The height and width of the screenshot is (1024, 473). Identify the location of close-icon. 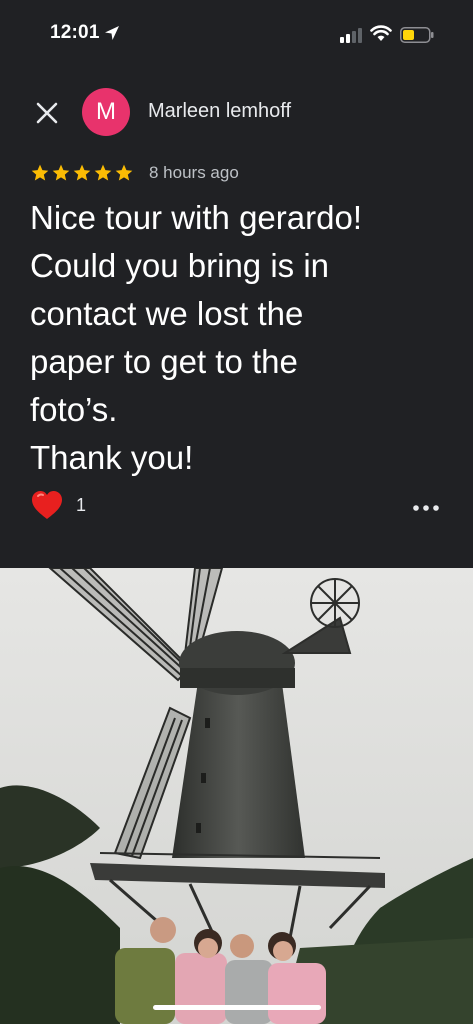
(47, 113).